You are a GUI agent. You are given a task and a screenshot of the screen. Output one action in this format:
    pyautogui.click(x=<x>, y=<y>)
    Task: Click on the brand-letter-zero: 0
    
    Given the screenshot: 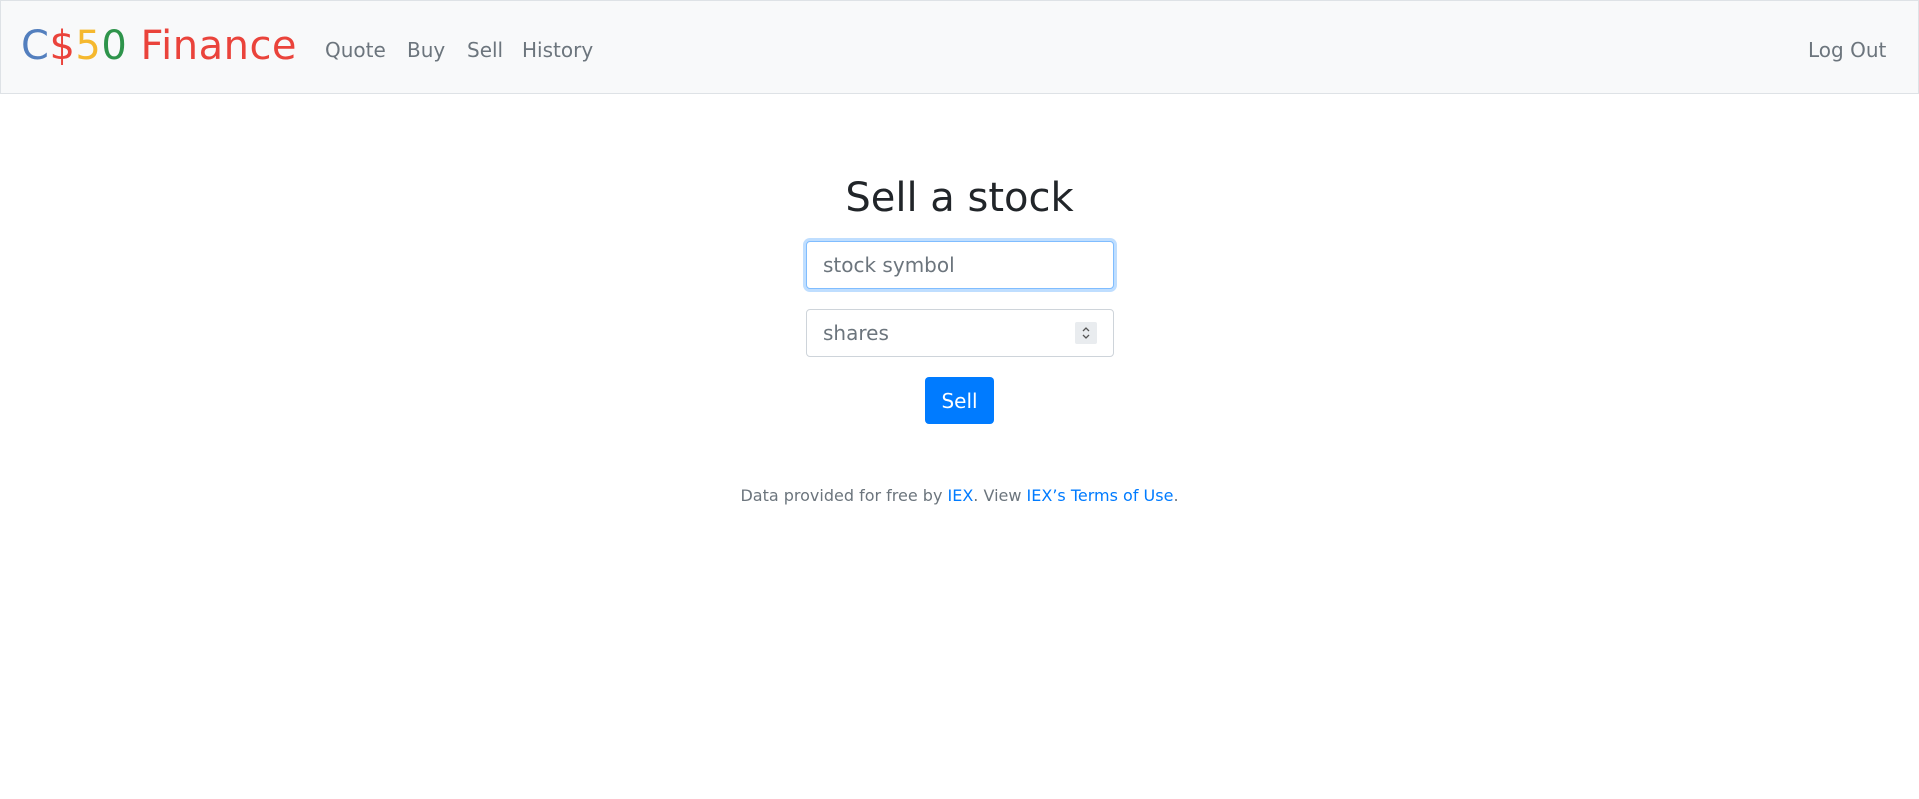 What is the action you would take?
    pyautogui.click(x=114, y=46)
    